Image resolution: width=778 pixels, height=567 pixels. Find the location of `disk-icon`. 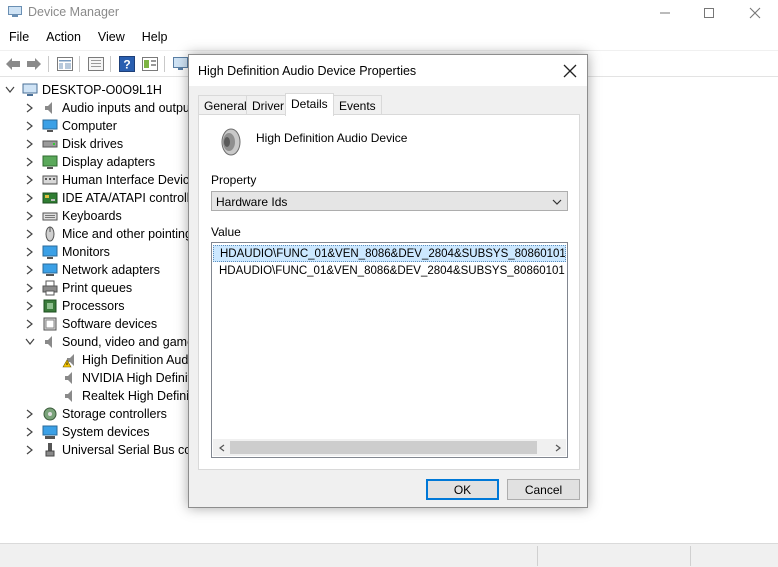

disk-icon is located at coordinates (50, 144).